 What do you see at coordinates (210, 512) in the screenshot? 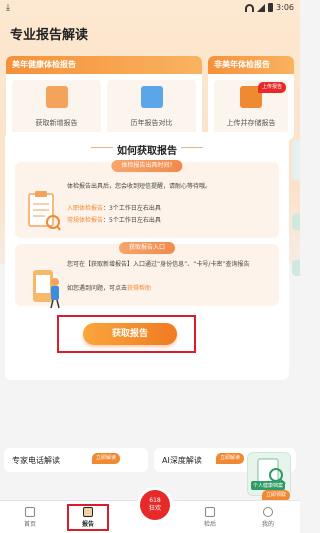
I see `after-exam-icon` at bounding box center [210, 512].